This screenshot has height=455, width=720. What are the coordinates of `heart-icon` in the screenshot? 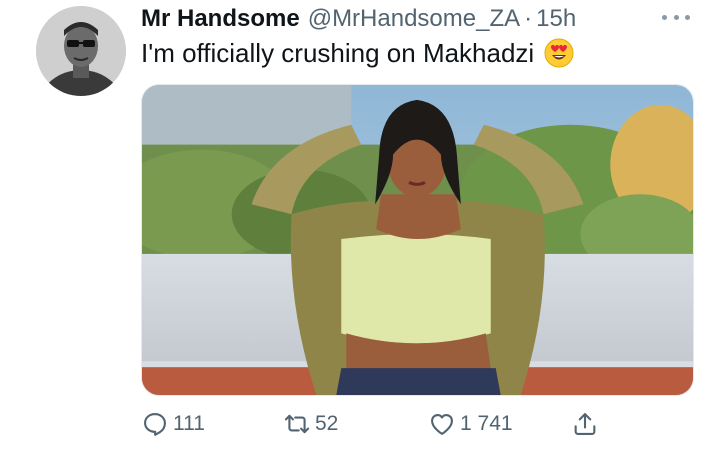 It's located at (442, 424).